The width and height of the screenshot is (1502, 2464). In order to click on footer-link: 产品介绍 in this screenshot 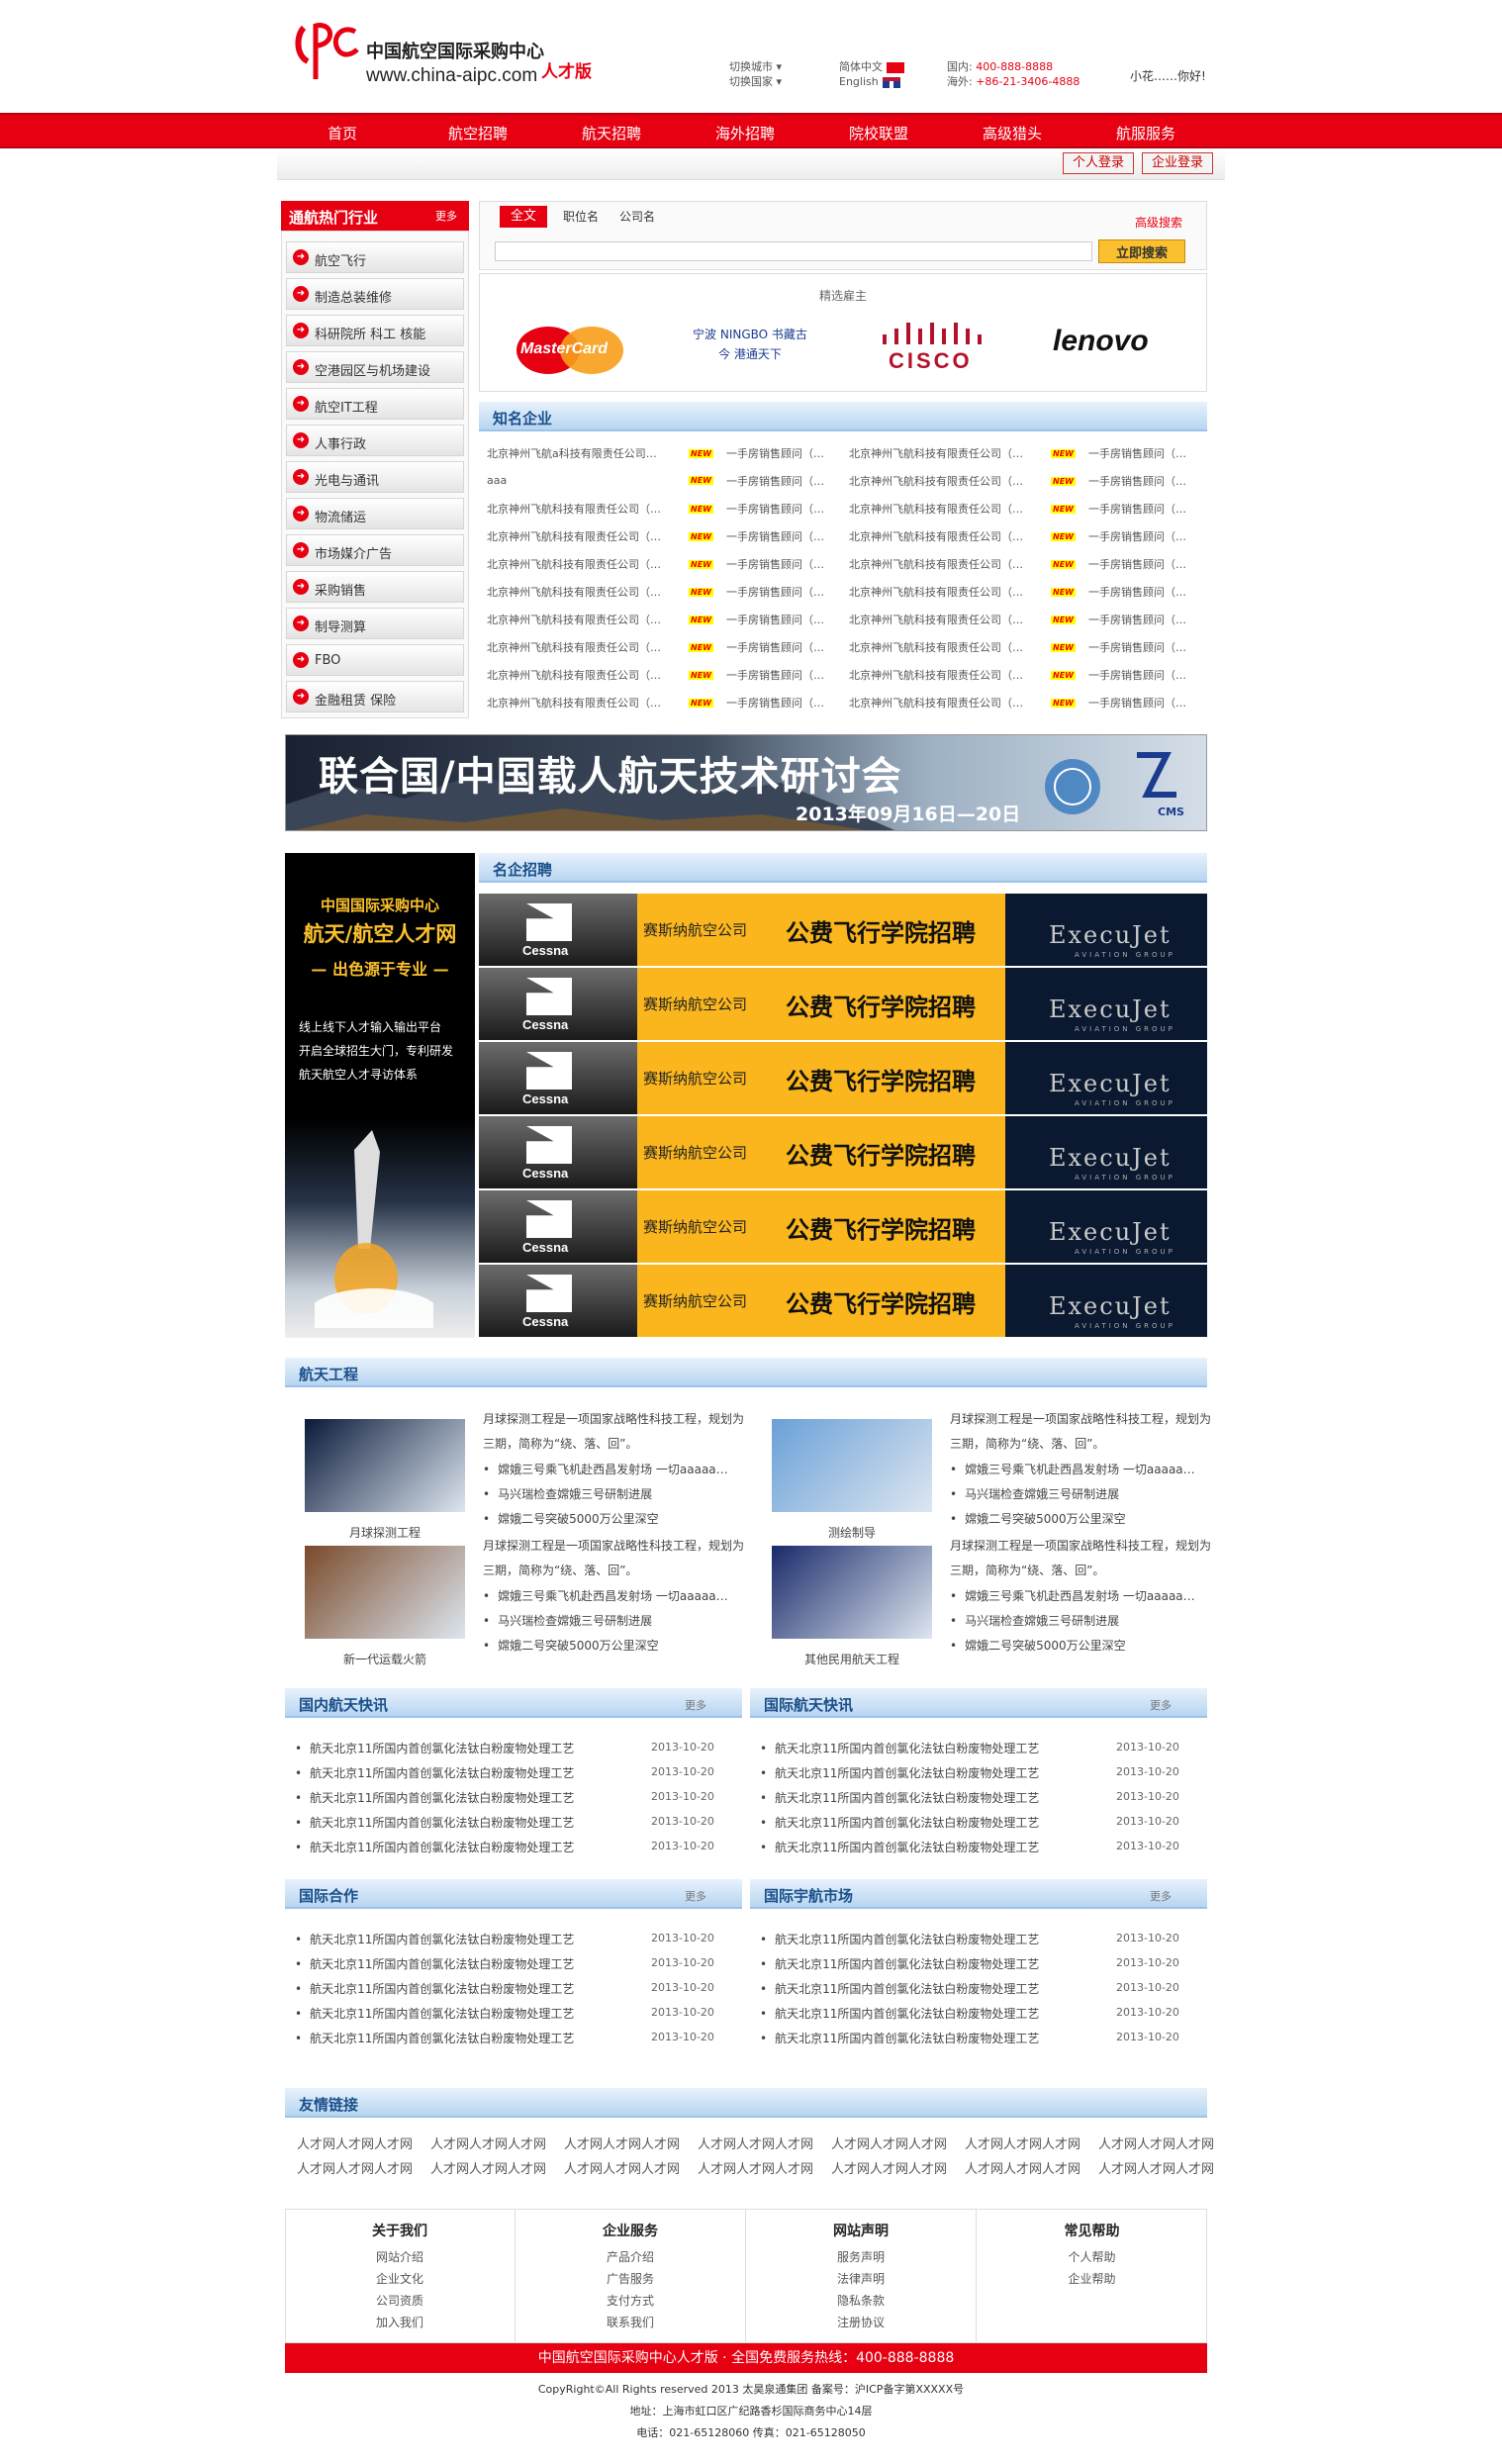, I will do `click(631, 2257)`.